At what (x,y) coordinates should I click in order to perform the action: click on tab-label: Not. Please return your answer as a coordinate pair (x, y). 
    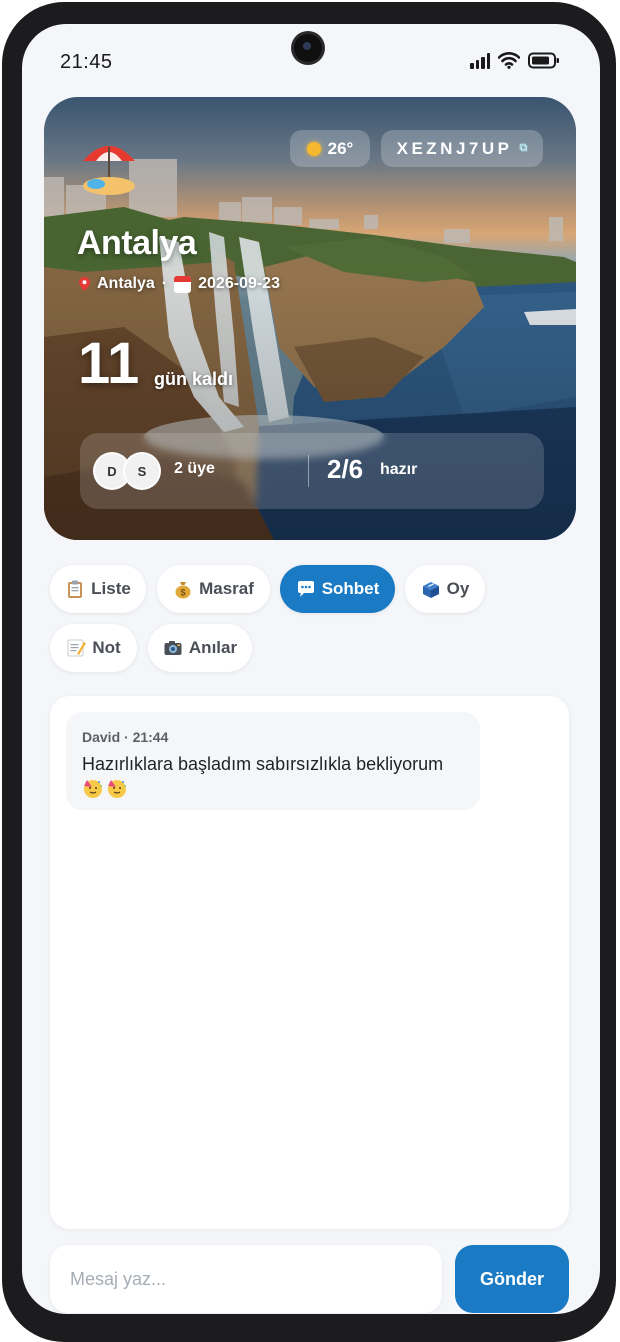
    Looking at the image, I should click on (106, 647).